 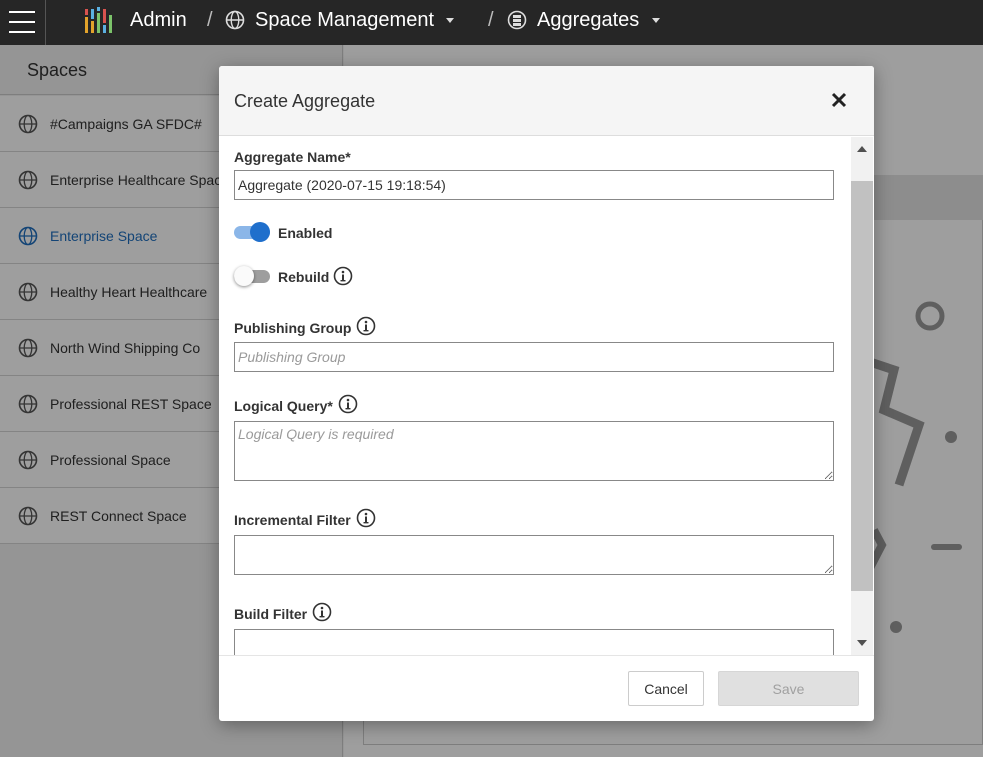 I want to click on incremental-filter-label: Incremental Filter, so click(x=292, y=520).